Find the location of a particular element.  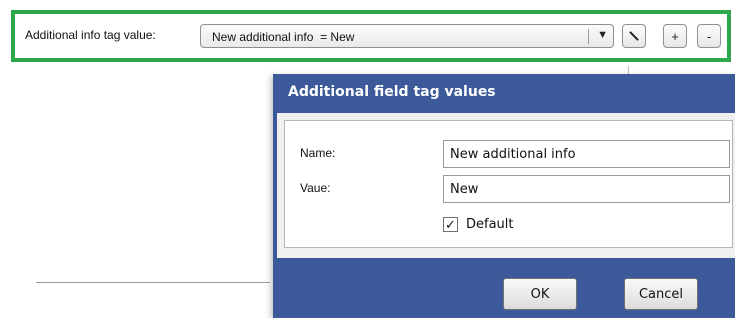

chevron-down-icon: ▼ is located at coordinates (602, 35).